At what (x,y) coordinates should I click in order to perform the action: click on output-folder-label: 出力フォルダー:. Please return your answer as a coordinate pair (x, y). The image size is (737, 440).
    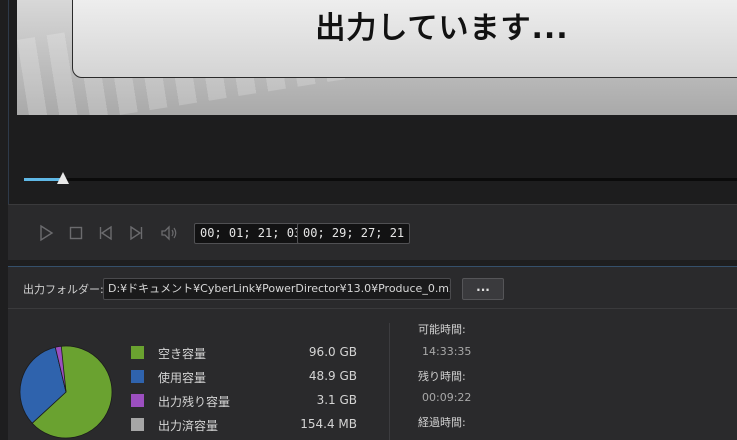
    Looking at the image, I should click on (63, 289).